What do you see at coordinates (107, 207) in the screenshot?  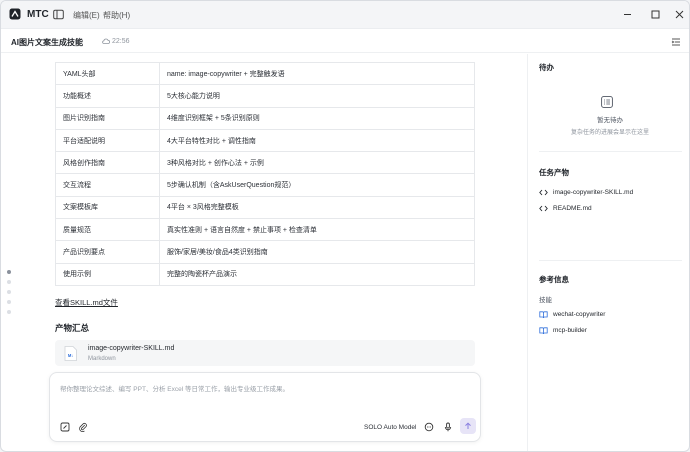 I see `table-cell-key: 文案模板库` at bounding box center [107, 207].